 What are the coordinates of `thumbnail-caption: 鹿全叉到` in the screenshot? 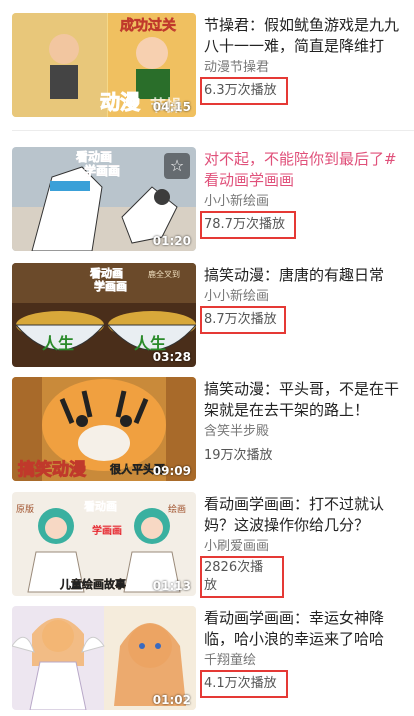 It's located at (164, 274).